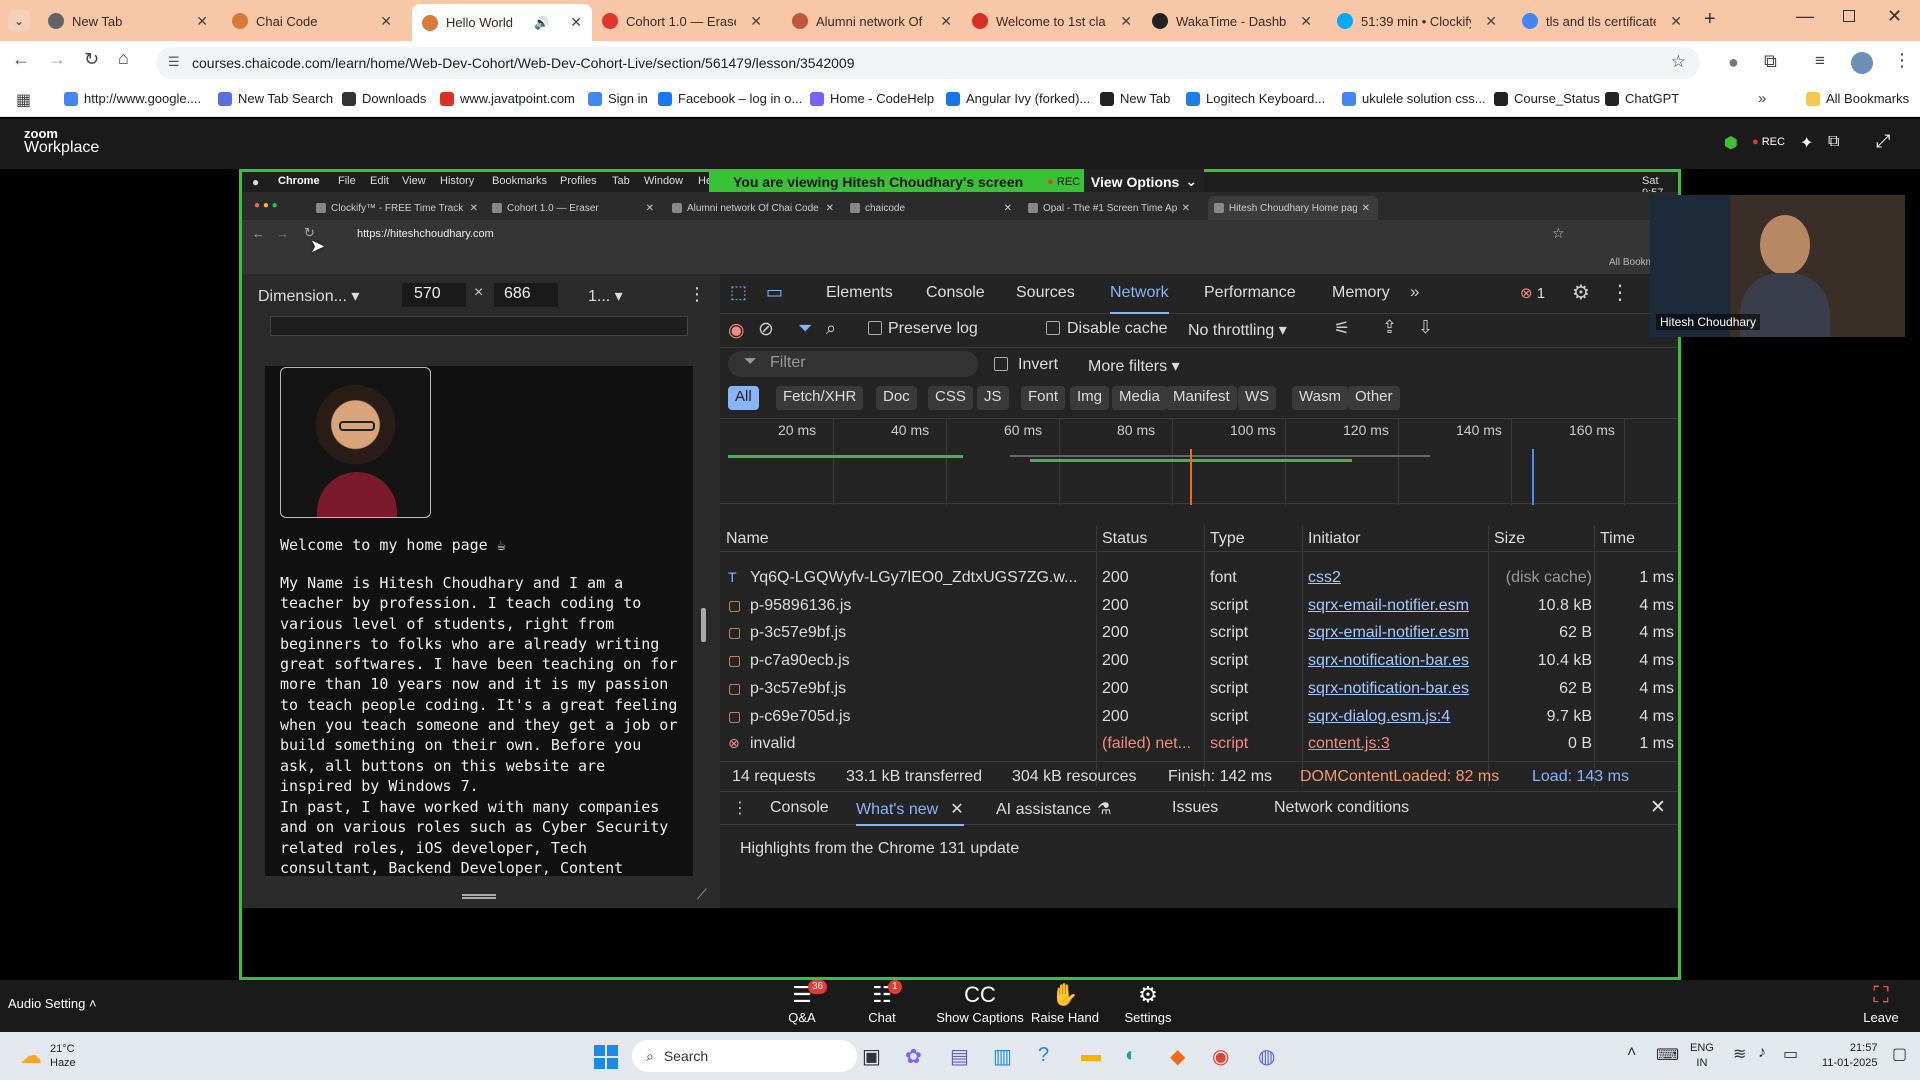  What do you see at coordinates (1902, 60) in the screenshot?
I see `browser-menu-icon: ⋮` at bounding box center [1902, 60].